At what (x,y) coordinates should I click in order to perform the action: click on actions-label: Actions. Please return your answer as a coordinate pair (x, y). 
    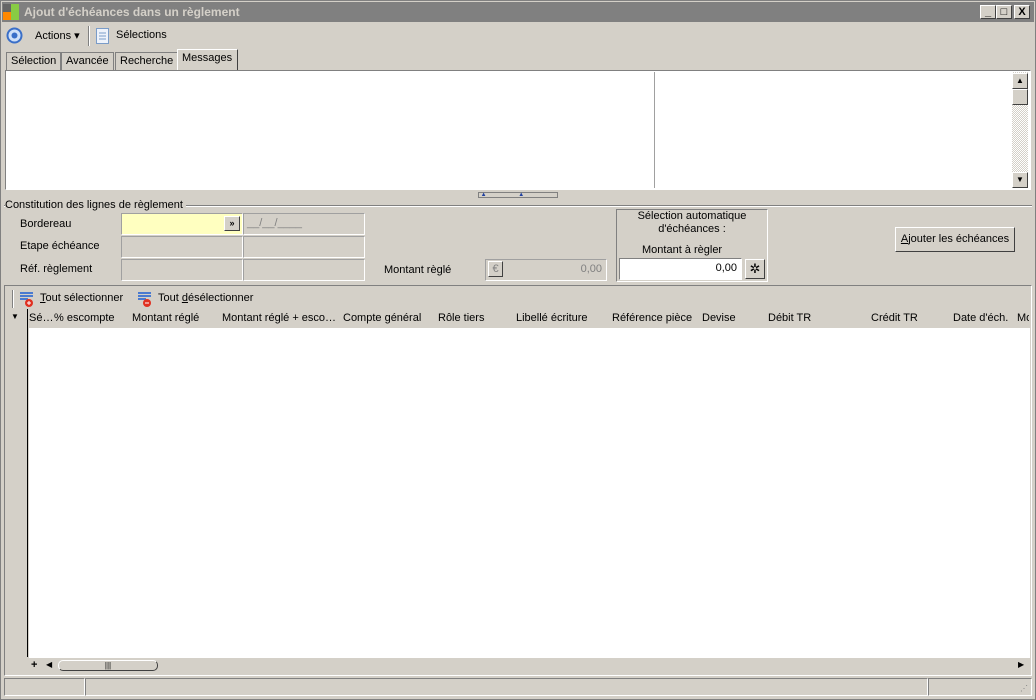
    Looking at the image, I should click on (53, 36).